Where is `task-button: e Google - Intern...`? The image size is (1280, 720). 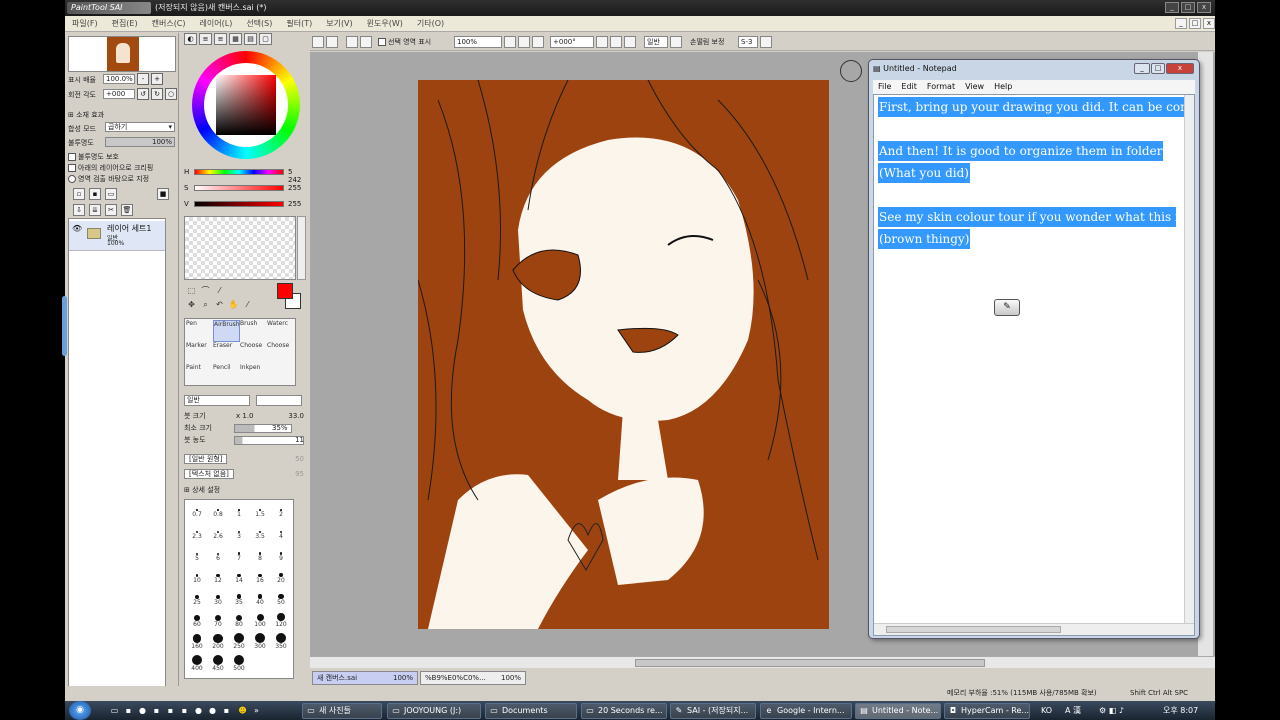 task-button: e Google - Intern... is located at coordinates (806, 711).